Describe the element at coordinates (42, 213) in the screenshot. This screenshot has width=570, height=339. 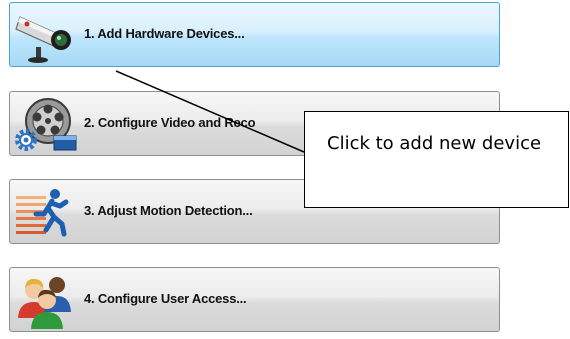
I see `running-person-icon` at that location.